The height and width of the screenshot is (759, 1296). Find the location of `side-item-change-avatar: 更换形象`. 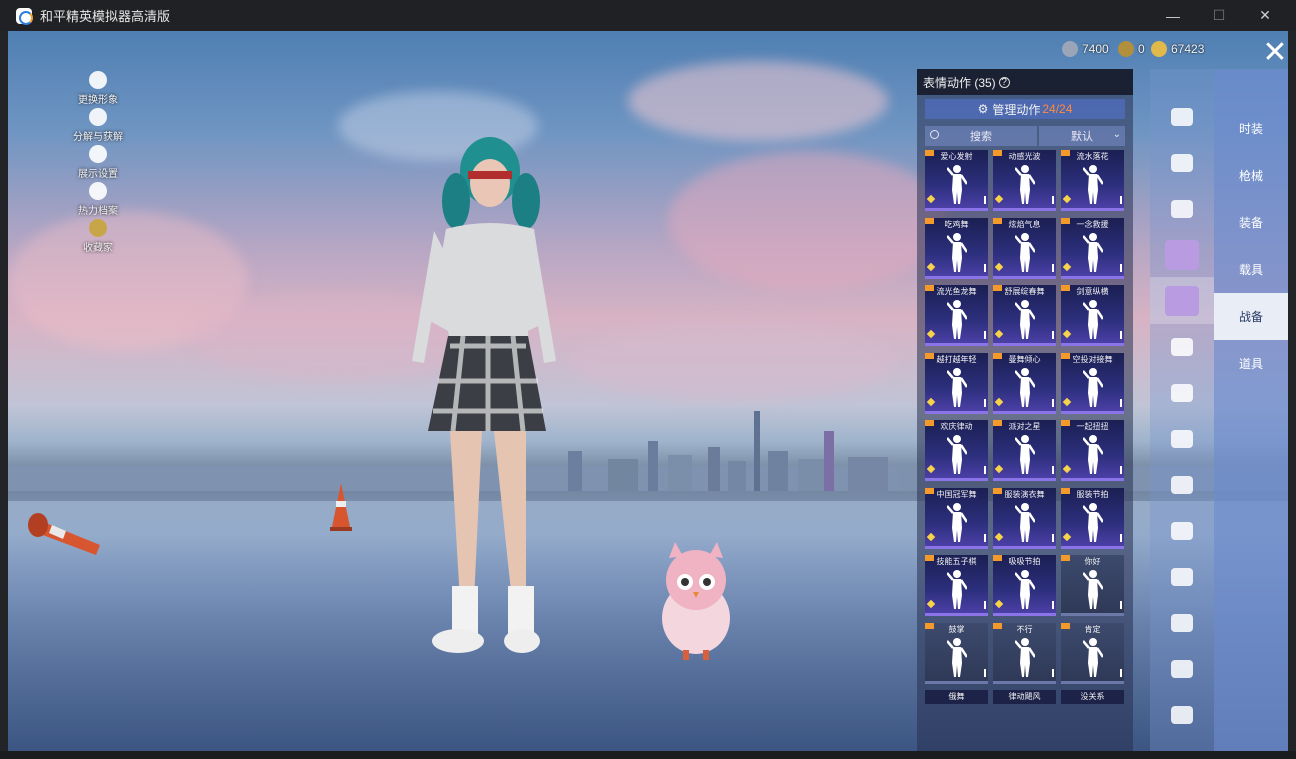

side-item-change-avatar: 更换形象 is located at coordinates (98, 87).